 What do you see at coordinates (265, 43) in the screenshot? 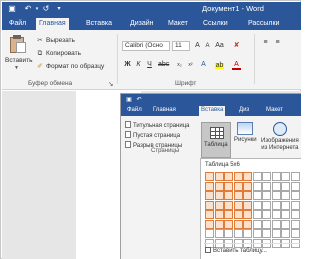
I see `bullets-icon: ≡` at bounding box center [265, 43].